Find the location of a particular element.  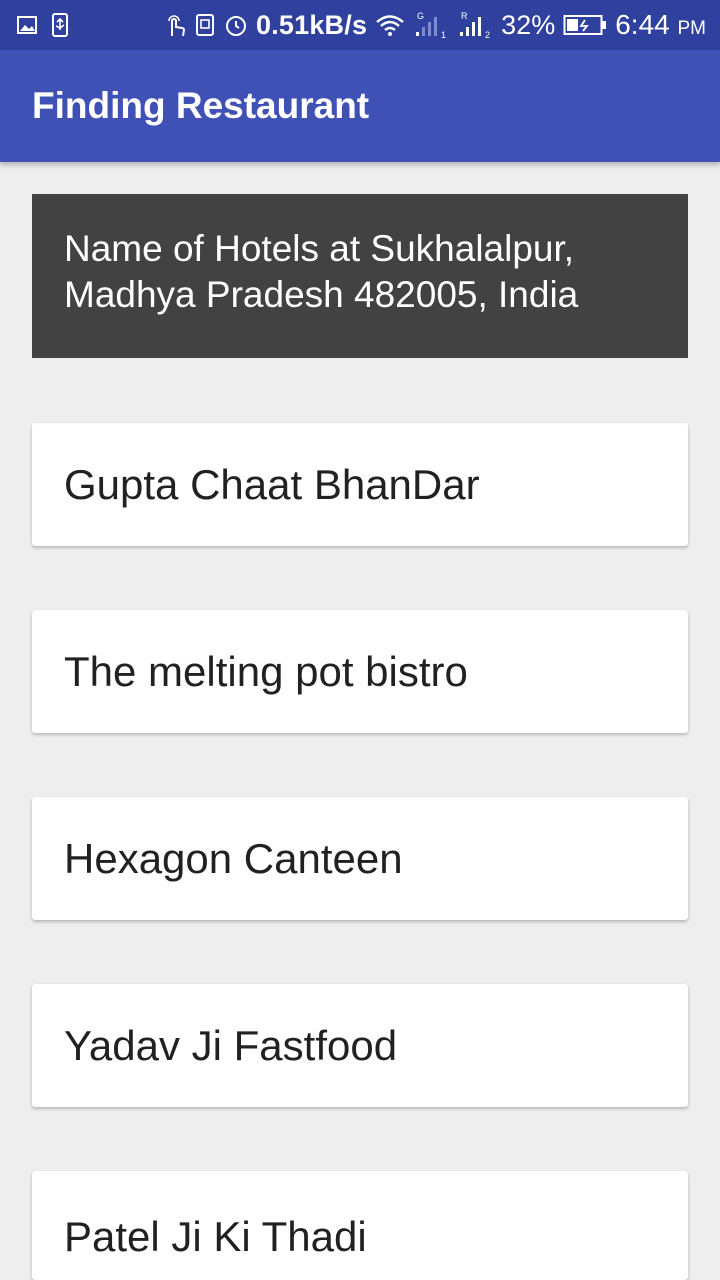

svg-text: 1 is located at coordinates (443, 35).